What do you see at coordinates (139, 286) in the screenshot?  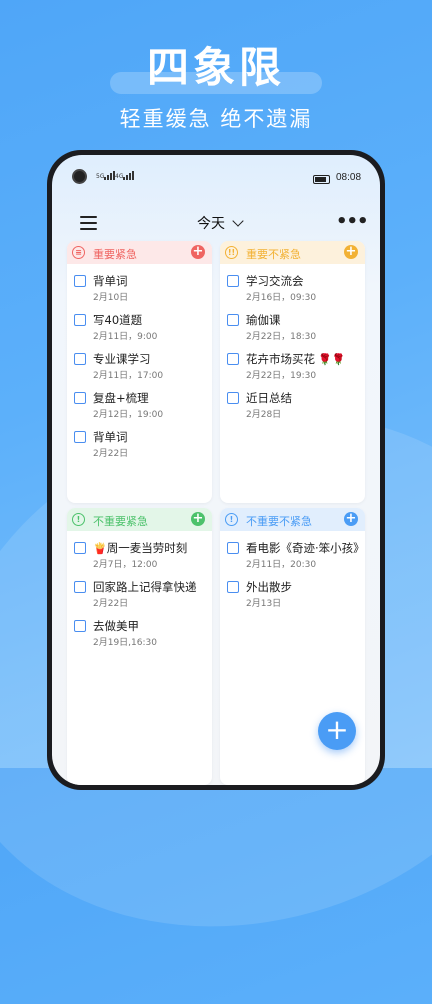 I see `task-item: 背单词 2月10日` at bounding box center [139, 286].